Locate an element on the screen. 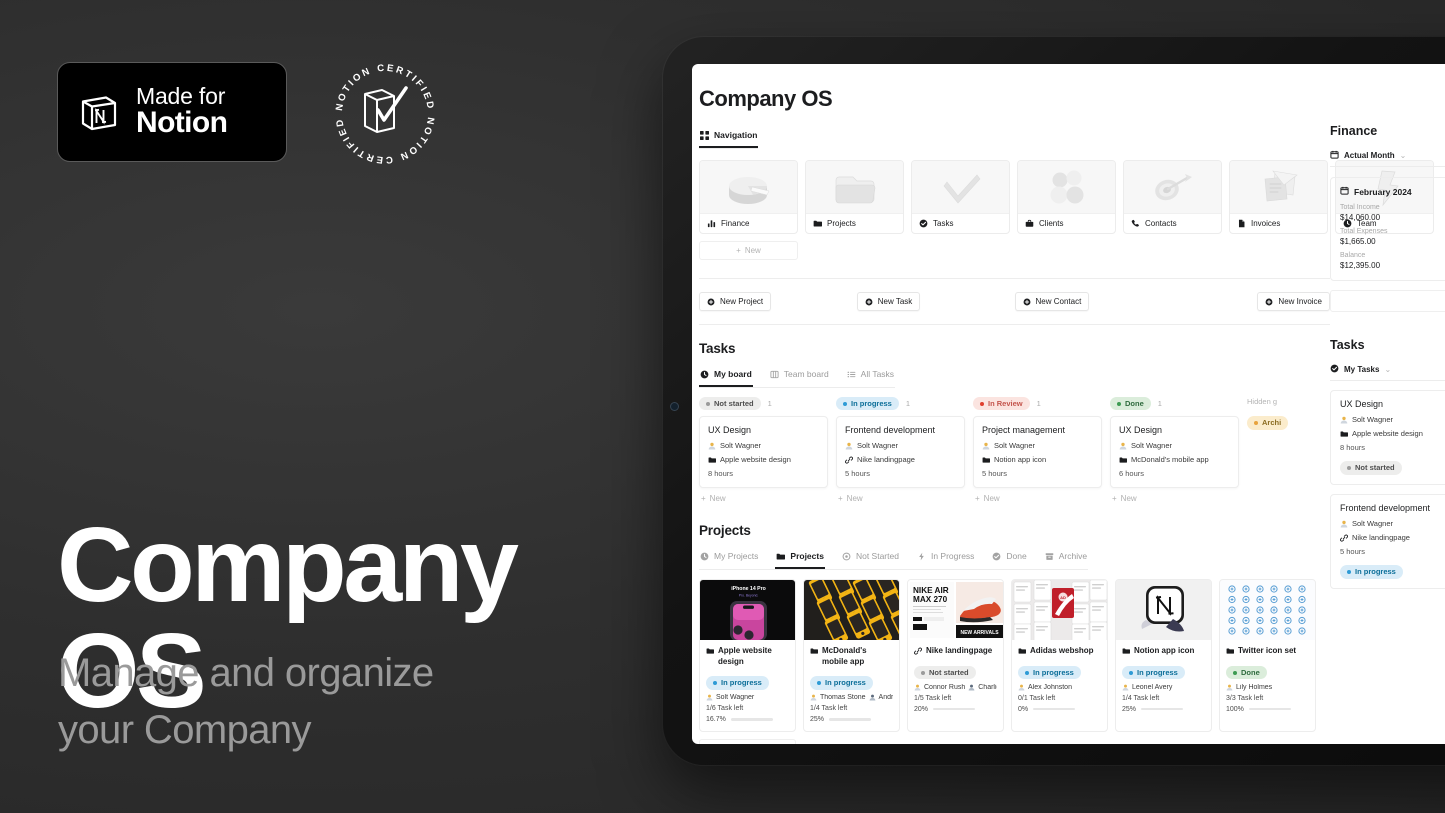  tab-archive: Archive is located at coordinates (1066, 558).